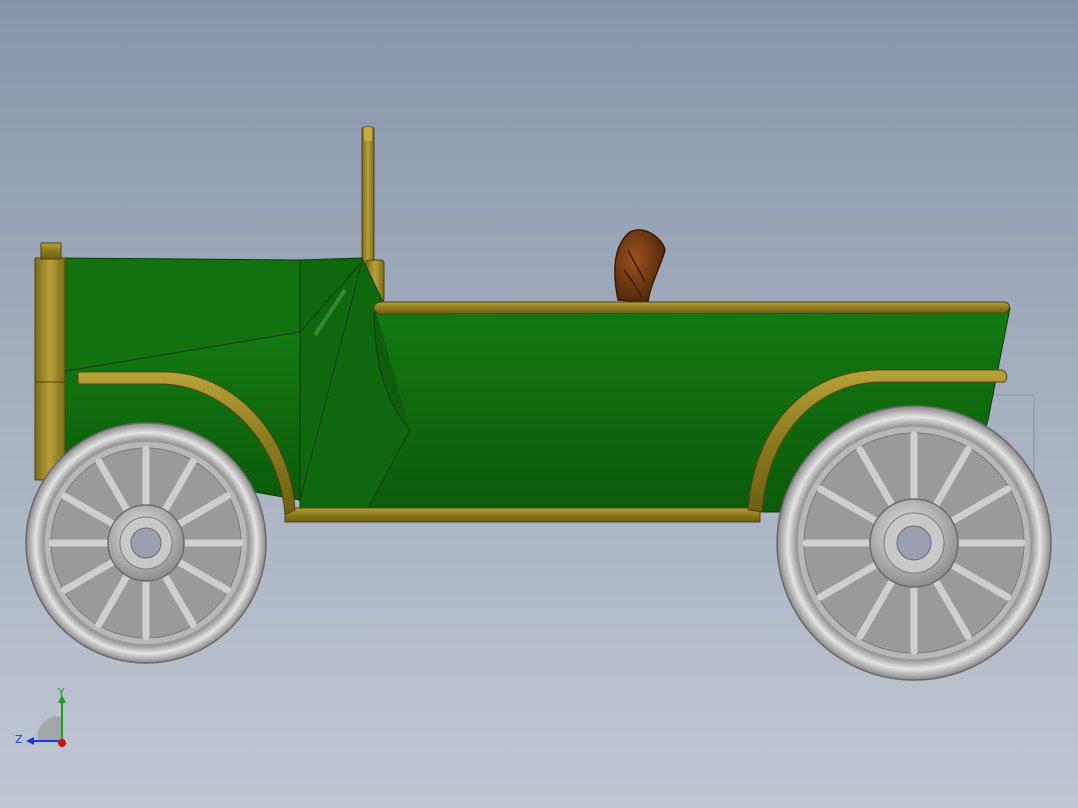 This screenshot has height=808, width=1078. Describe the element at coordinates (30, 741) in the screenshot. I see `z-axis-arrowhead` at that location.